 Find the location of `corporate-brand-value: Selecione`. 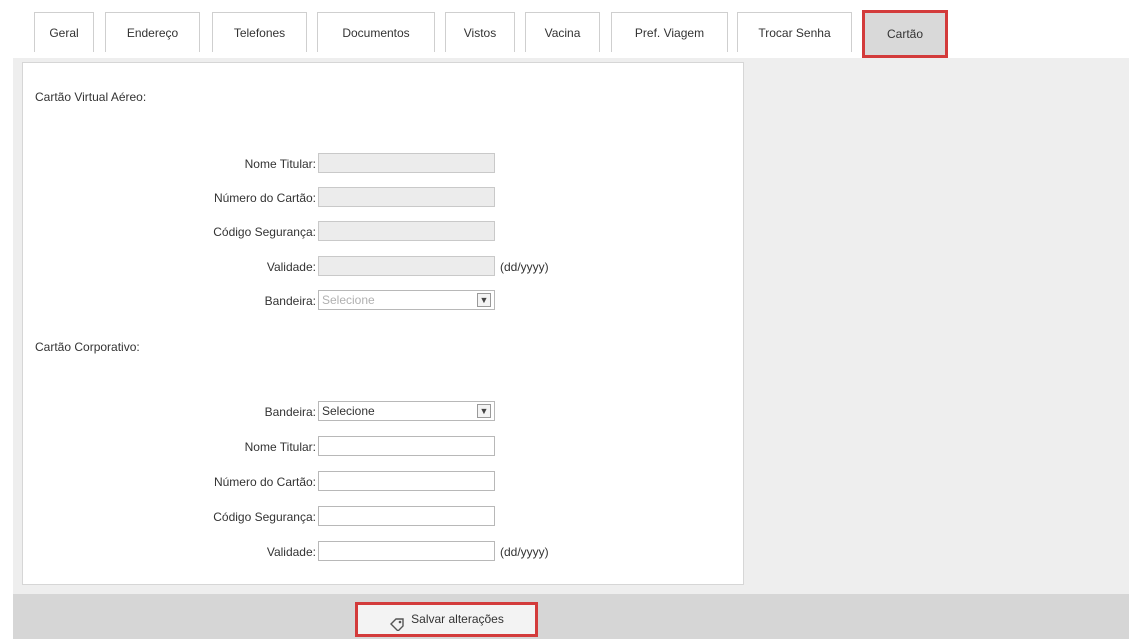

corporate-brand-value: Selecione is located at coordinates (348, 411).